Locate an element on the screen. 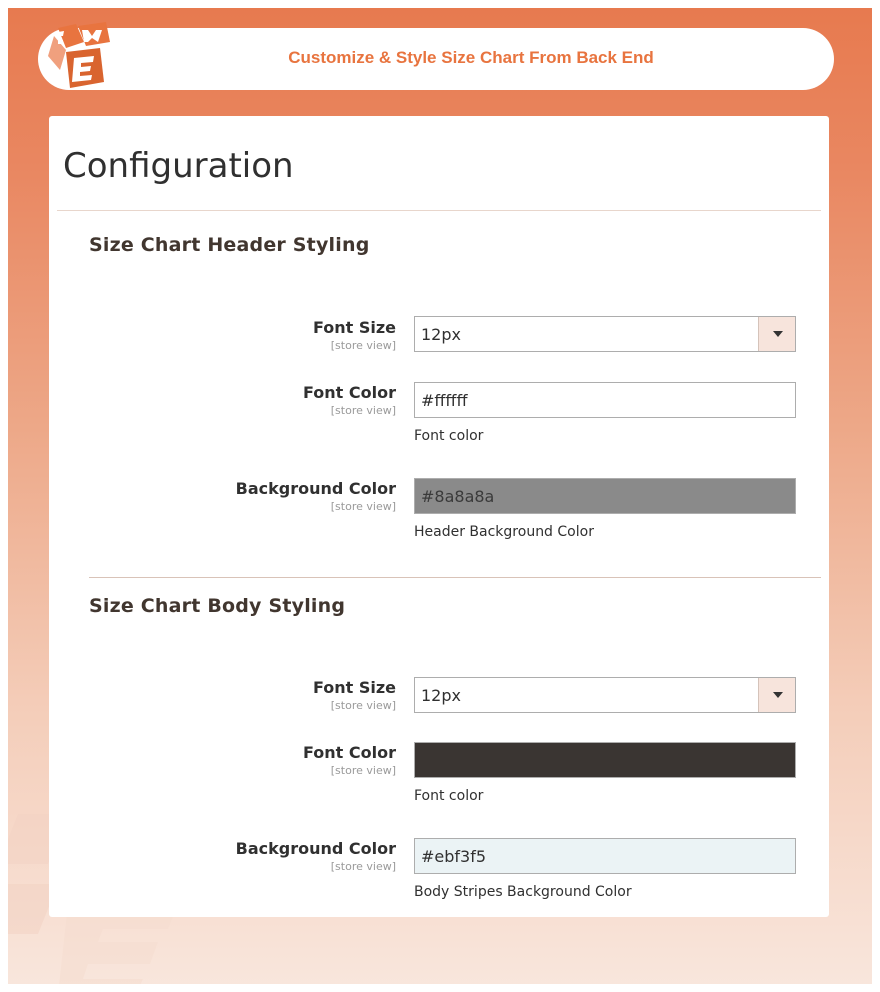 The width and height of the screenshot is (880, 992). title-divider is located at coordinates (439, 210).